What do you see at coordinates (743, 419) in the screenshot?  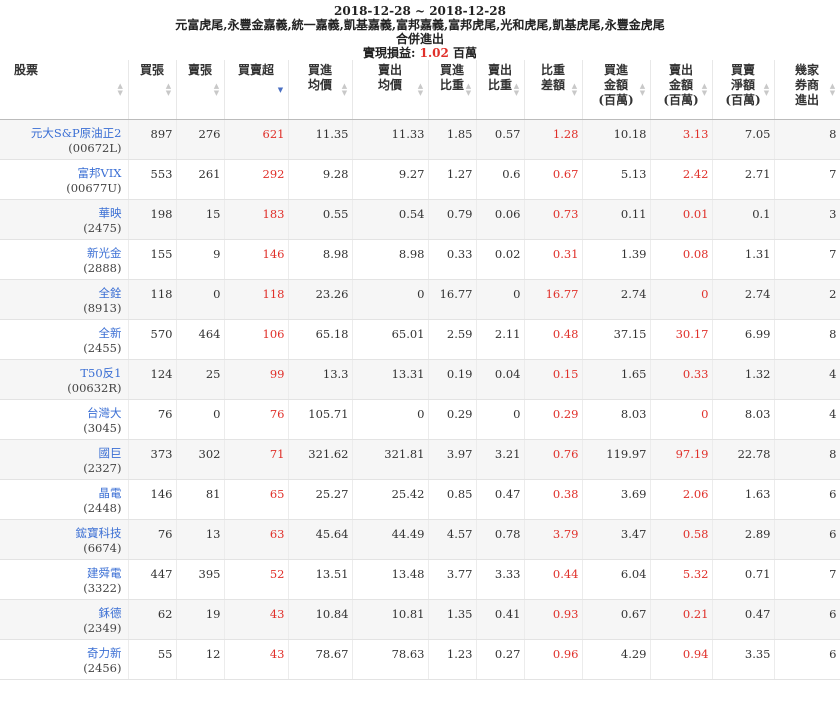 I see `cell-float-amt: 8.03` at bounding box center [743, 419].